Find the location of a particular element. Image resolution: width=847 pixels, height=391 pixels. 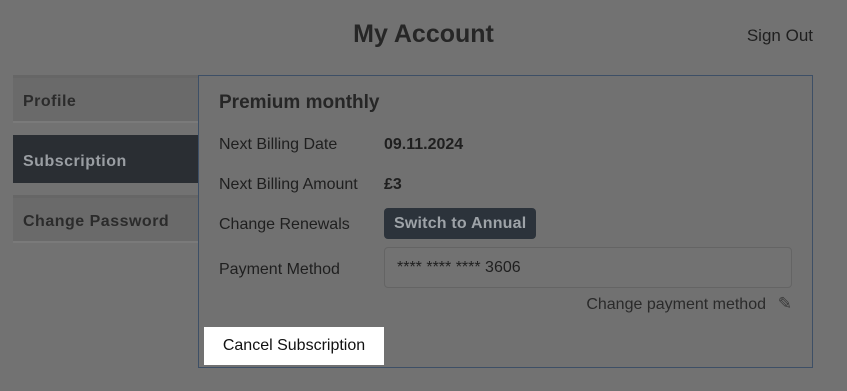

payment-method-label: Payment Method is located at coordinates (279, 269).